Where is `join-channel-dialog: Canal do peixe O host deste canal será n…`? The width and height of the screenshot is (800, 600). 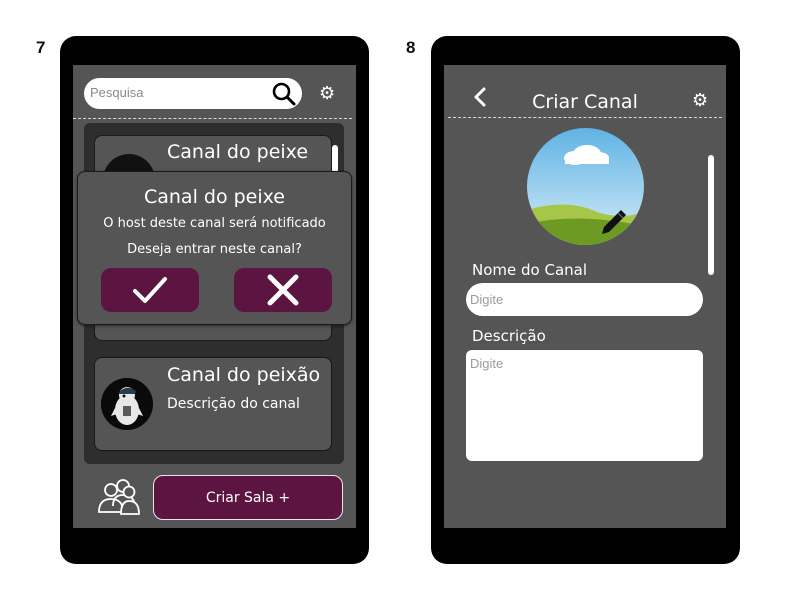
join-channel-dialog: Canal do peixe O host deste canal será n… is located at coordinates (214, 248).